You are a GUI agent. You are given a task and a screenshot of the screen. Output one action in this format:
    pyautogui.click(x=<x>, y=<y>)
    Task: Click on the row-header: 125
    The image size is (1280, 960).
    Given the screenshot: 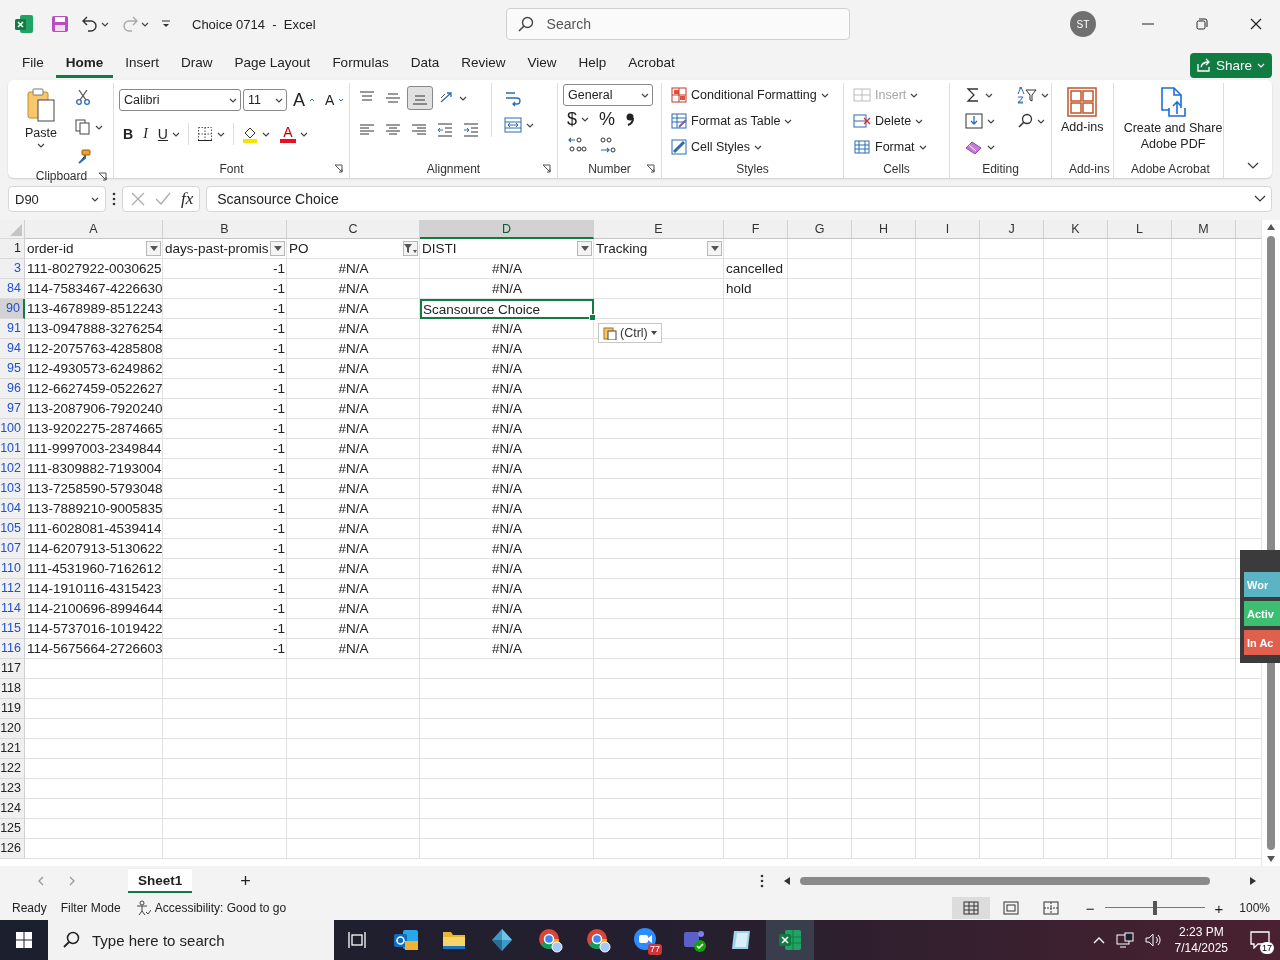 What is the action you would take?
    pyautogui.click(x=12, y=829)
    